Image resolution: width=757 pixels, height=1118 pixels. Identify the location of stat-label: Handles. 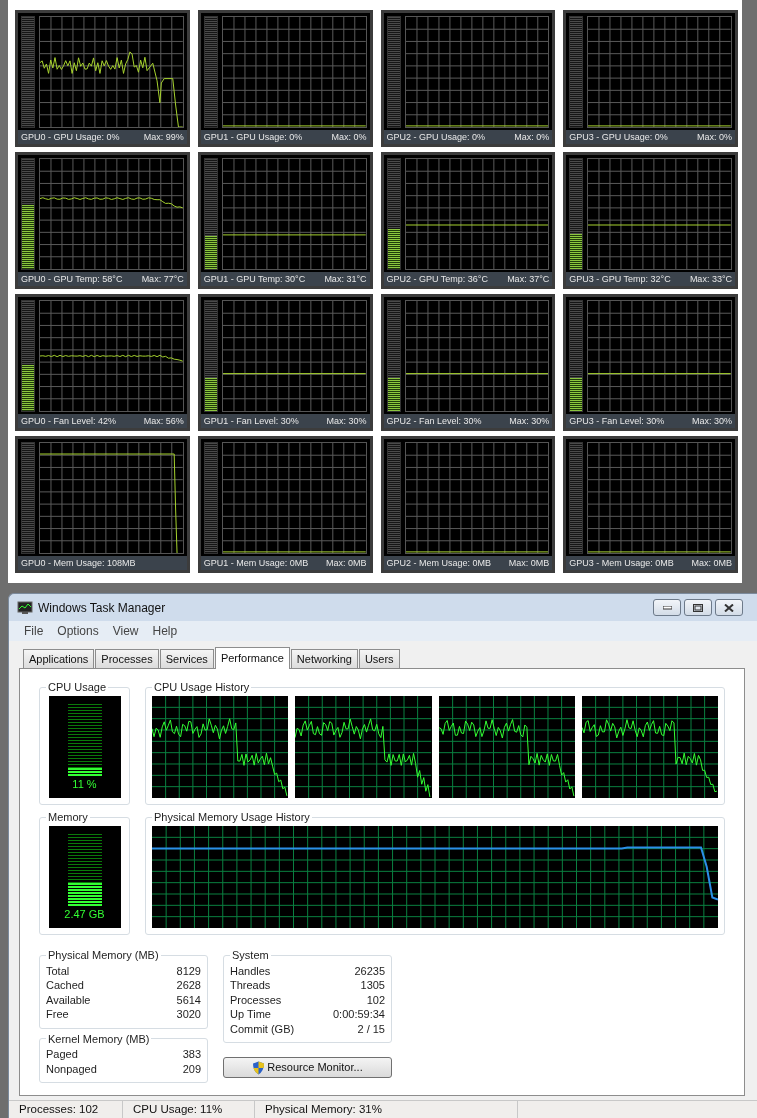
(250, 970).